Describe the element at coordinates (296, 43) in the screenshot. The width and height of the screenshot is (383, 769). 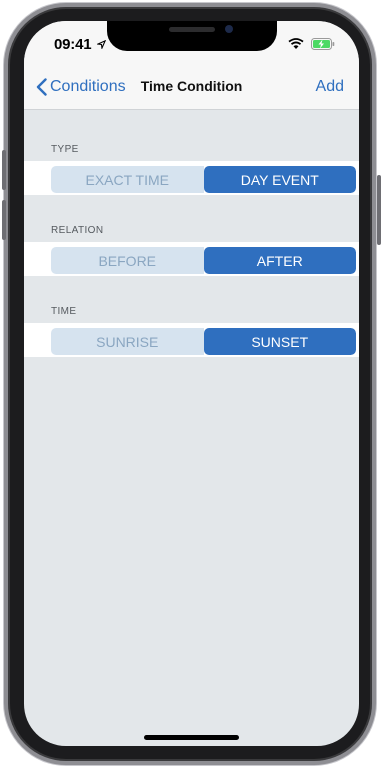
I see `wifi-icon` at that location.